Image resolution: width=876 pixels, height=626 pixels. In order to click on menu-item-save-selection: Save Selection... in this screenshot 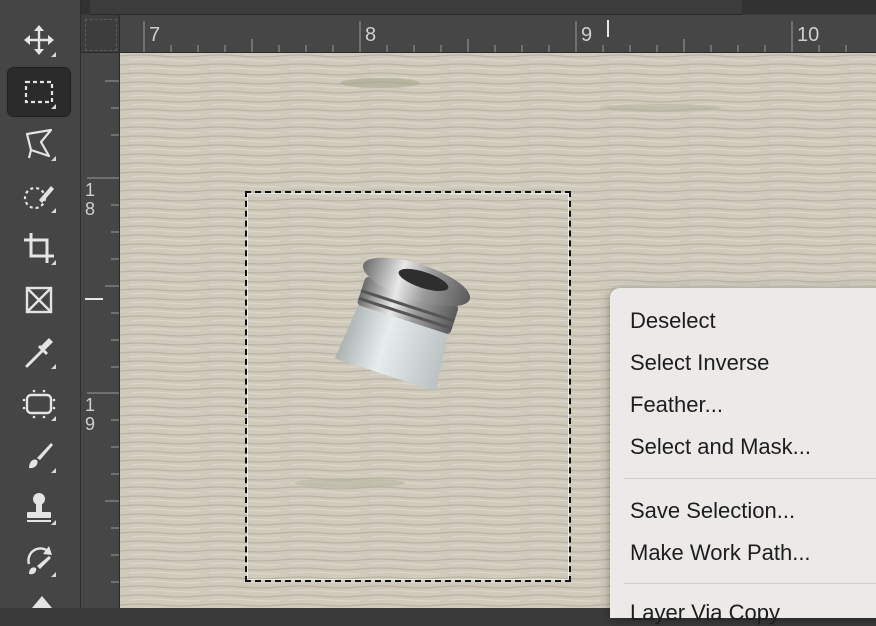, I will do `click(712, 511)`.